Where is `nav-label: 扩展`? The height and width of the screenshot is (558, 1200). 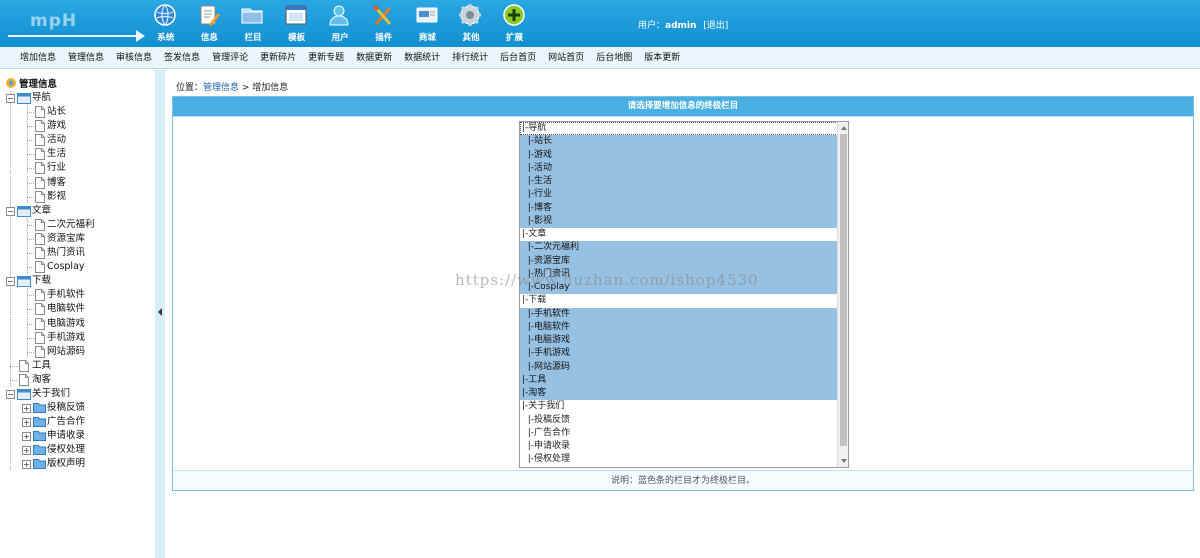
nav-label: 扩展 is located at coordinates (515, 38).